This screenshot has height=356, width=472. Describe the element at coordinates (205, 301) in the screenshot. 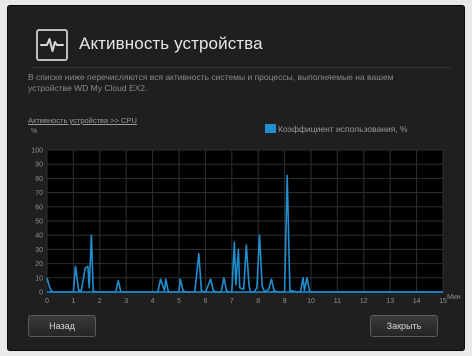

I see `x-tick-label: 6` at that location.